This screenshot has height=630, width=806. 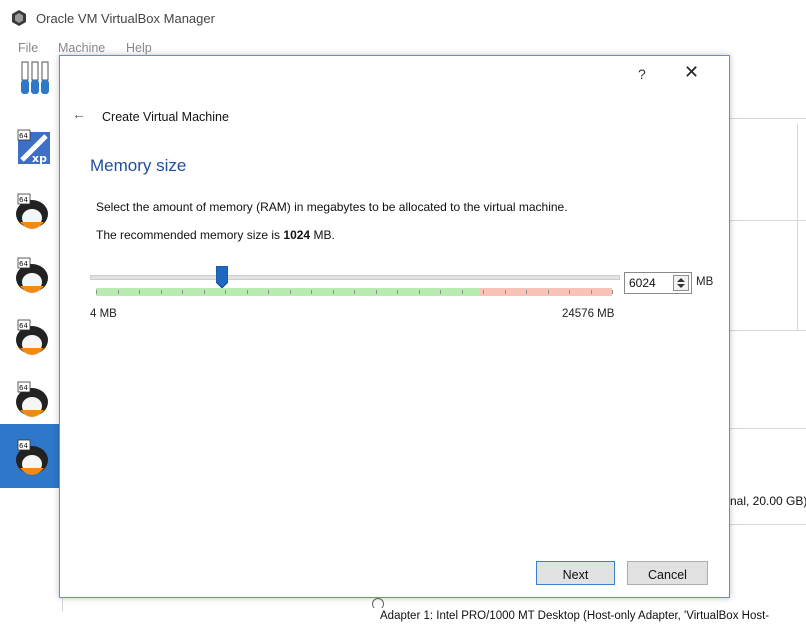 What do you see at coordinates (642, 283) in the screenshot?
I see `memory-value: 6024` at bounding box center [642, 283].